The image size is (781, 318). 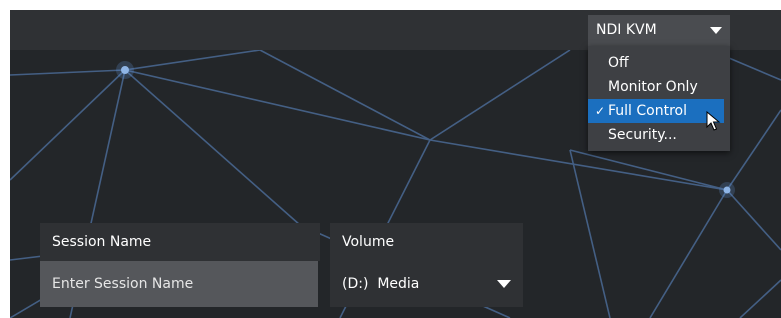 I want to click on volume-label-bar: Volume, so click(x=426, y=242).